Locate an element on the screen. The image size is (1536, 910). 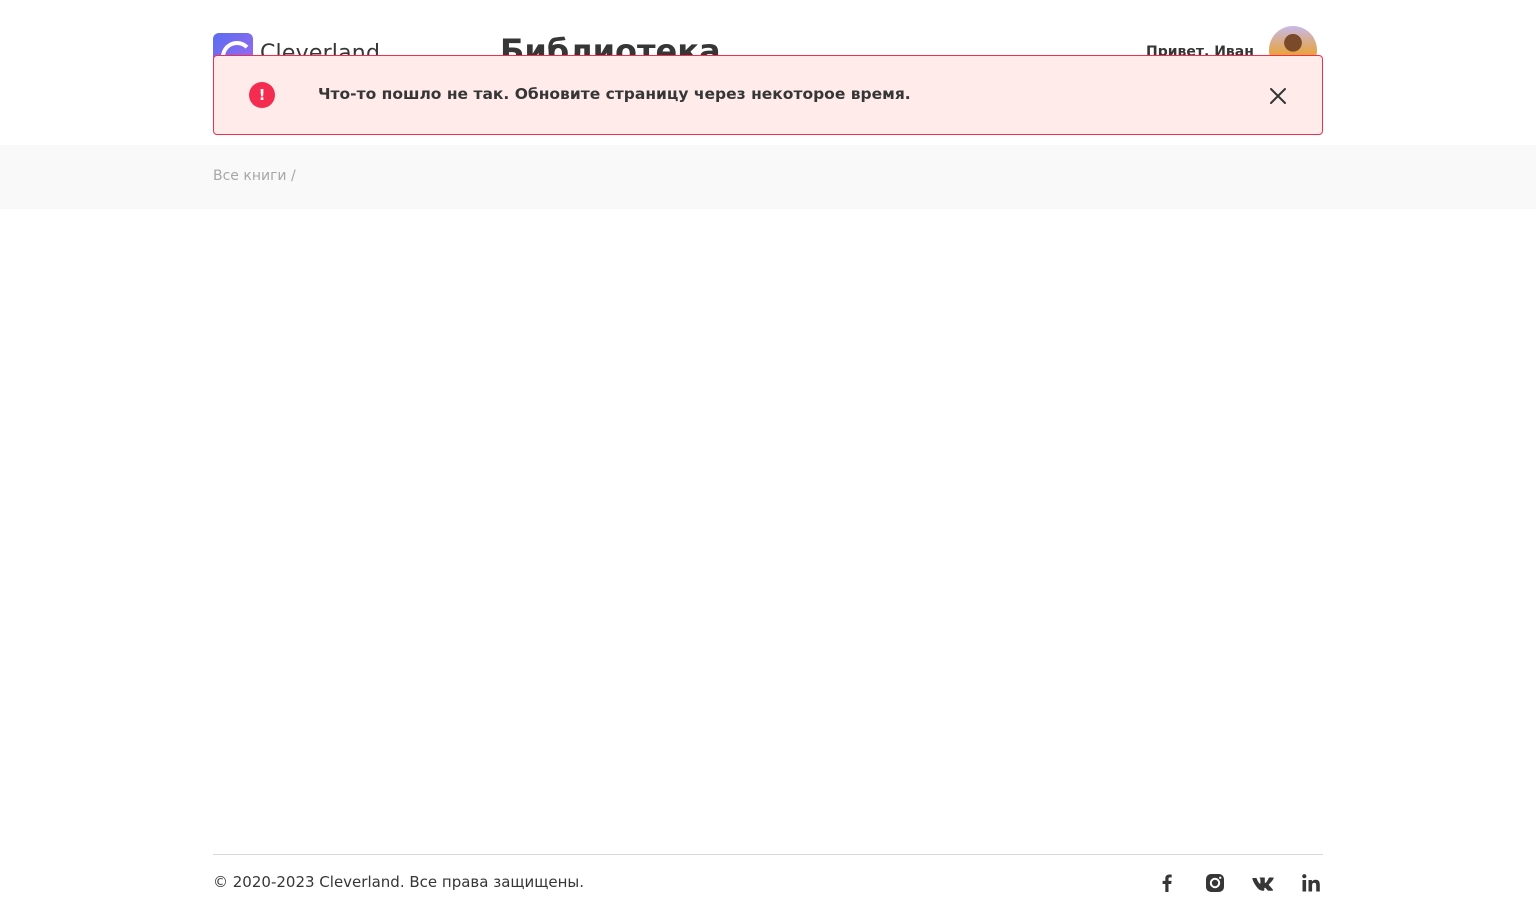
close-icon is located at coordinates (1278, 96).